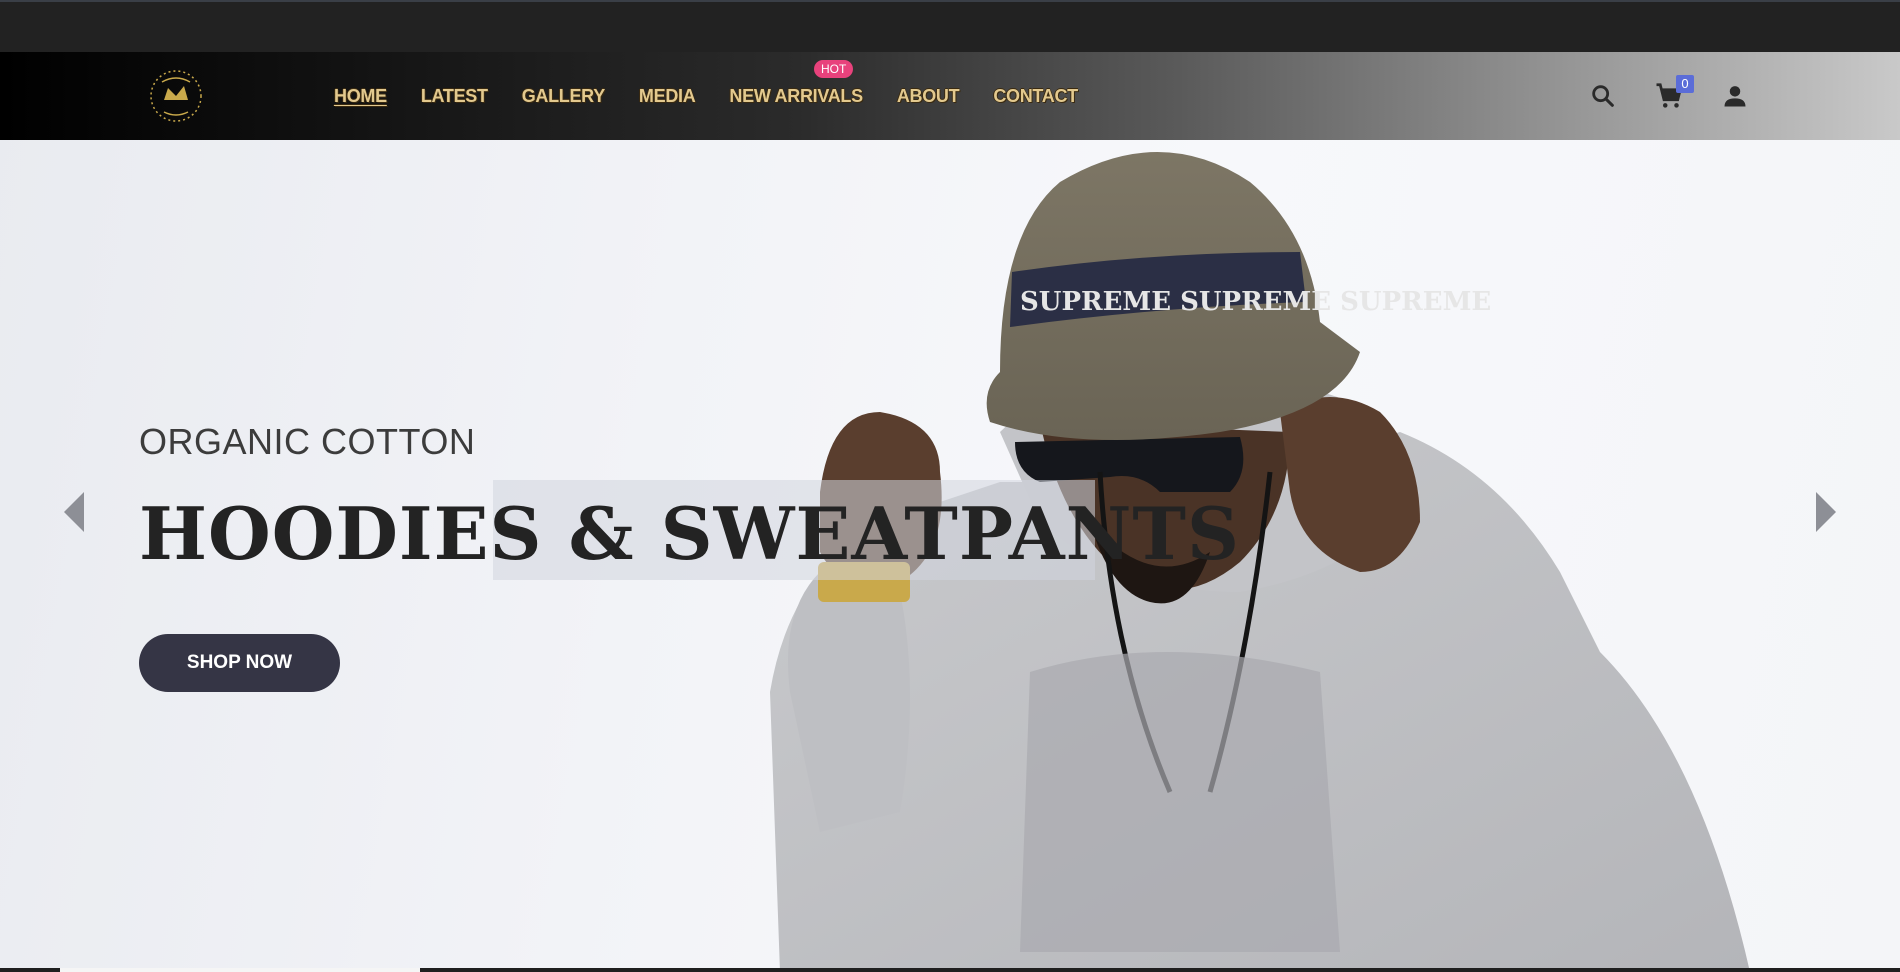 The height and width of the screenshot is (972, 1900). I want to click on nav-item-home: HOME, so click(360, 96).